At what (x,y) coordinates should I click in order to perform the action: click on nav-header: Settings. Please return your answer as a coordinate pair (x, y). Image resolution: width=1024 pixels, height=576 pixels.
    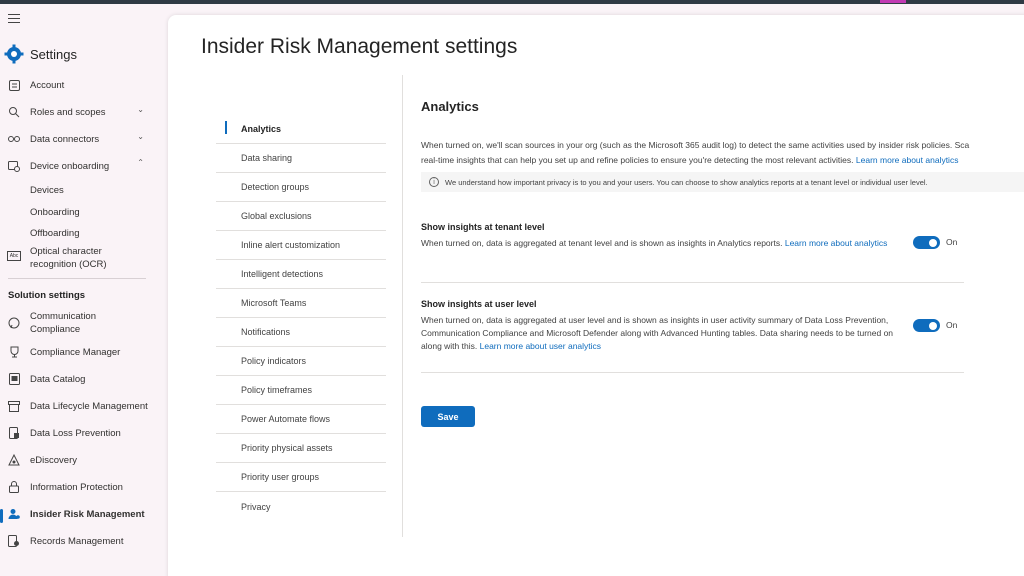
    Looking at the image, I should click on (40, 54).